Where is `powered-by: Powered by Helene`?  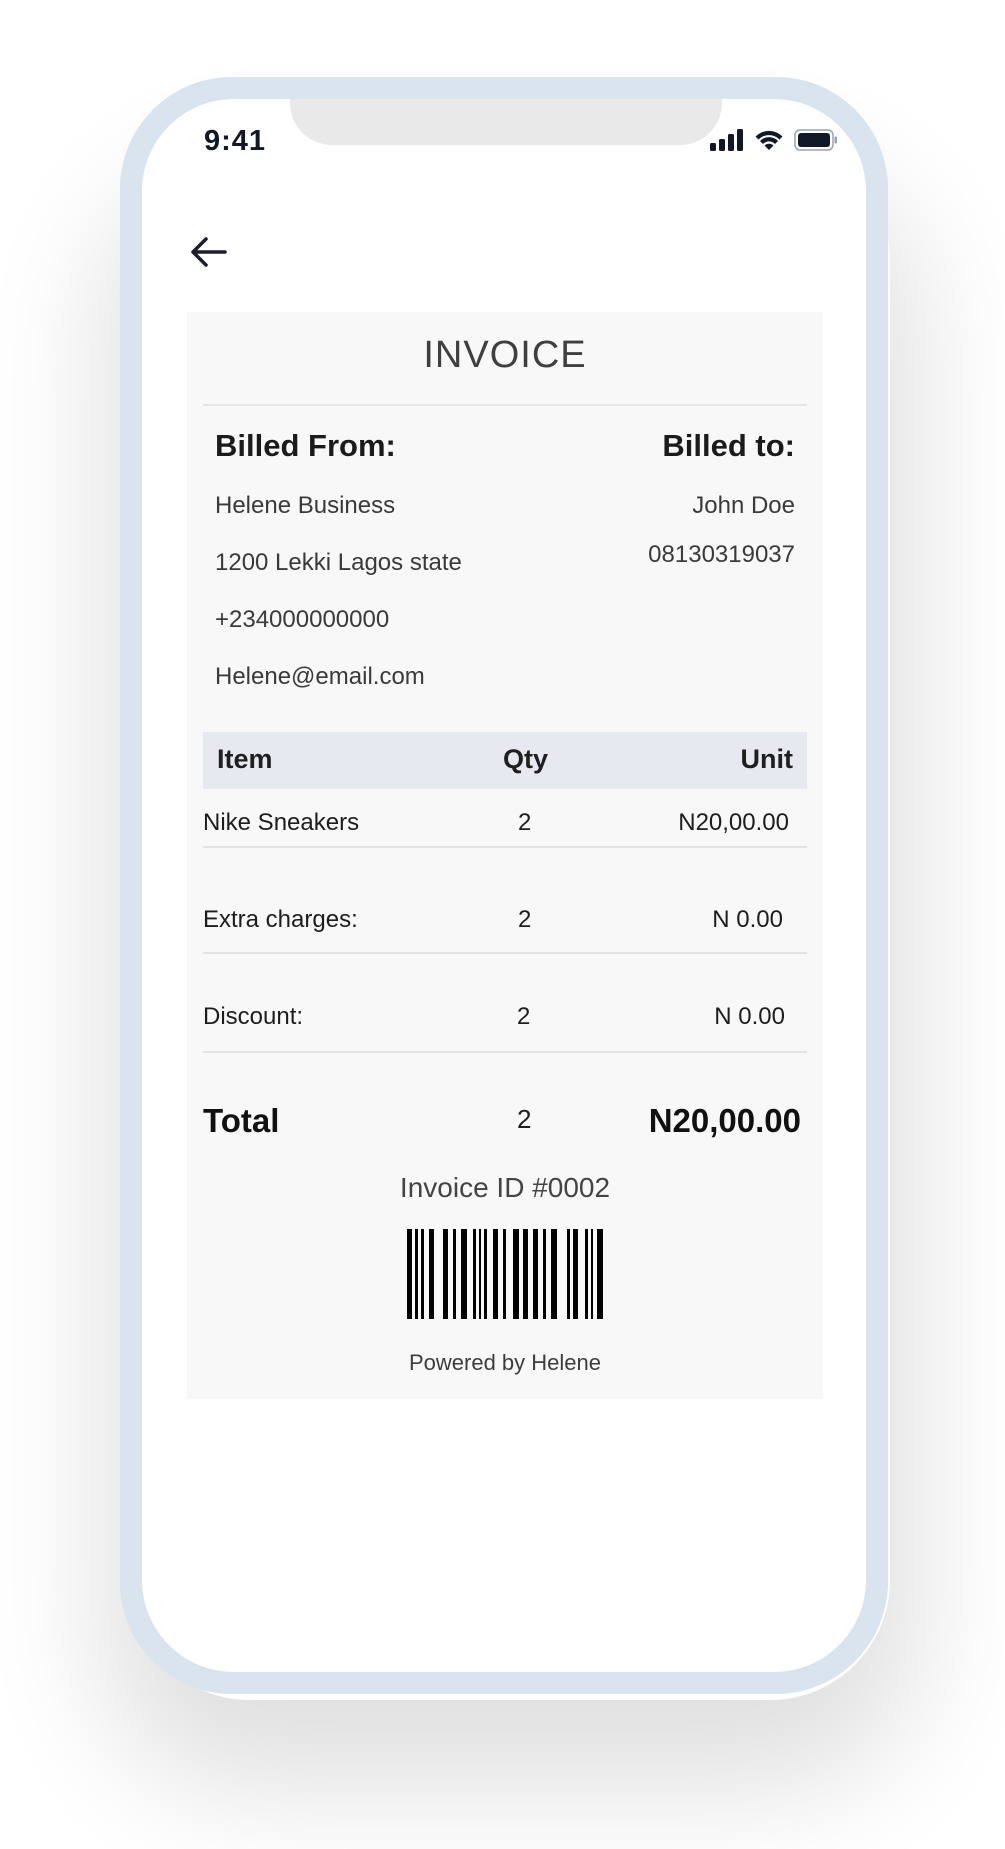 powered-by: Powered by Helene is located at coordinates (504, 1362).